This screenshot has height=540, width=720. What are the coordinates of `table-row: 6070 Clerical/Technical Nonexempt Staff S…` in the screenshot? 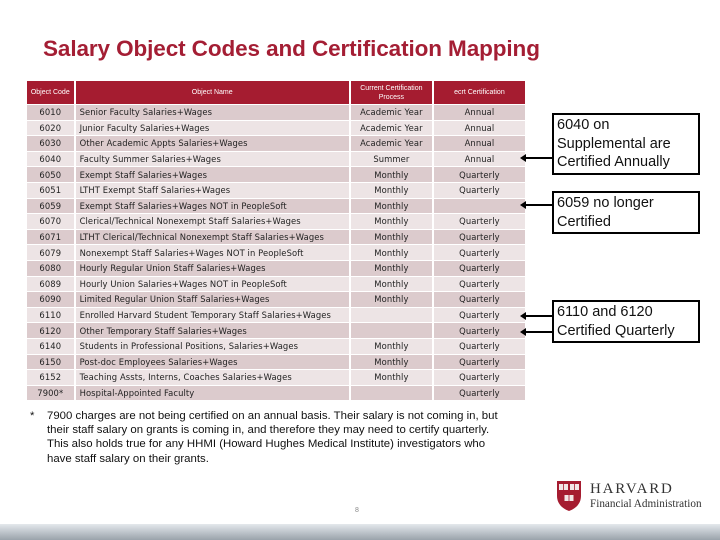 It's located at (276, 221).